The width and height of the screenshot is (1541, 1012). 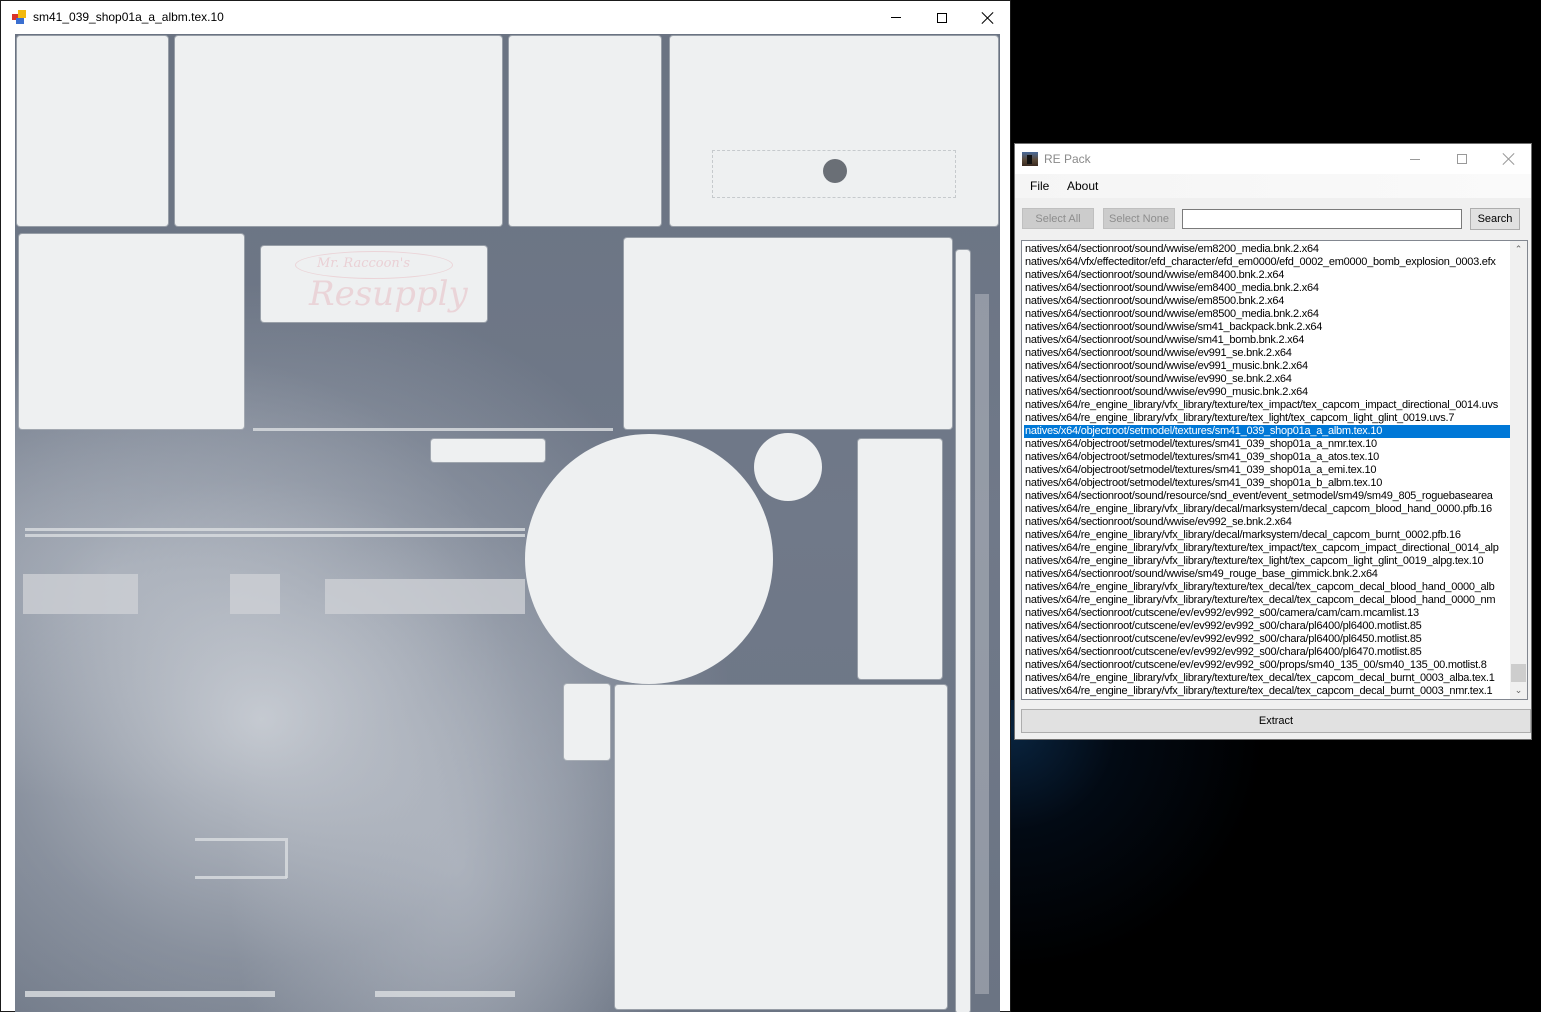 I want to click on vertical-scrollbar: ⌃ ⌄, so click(x=1518, y=470).